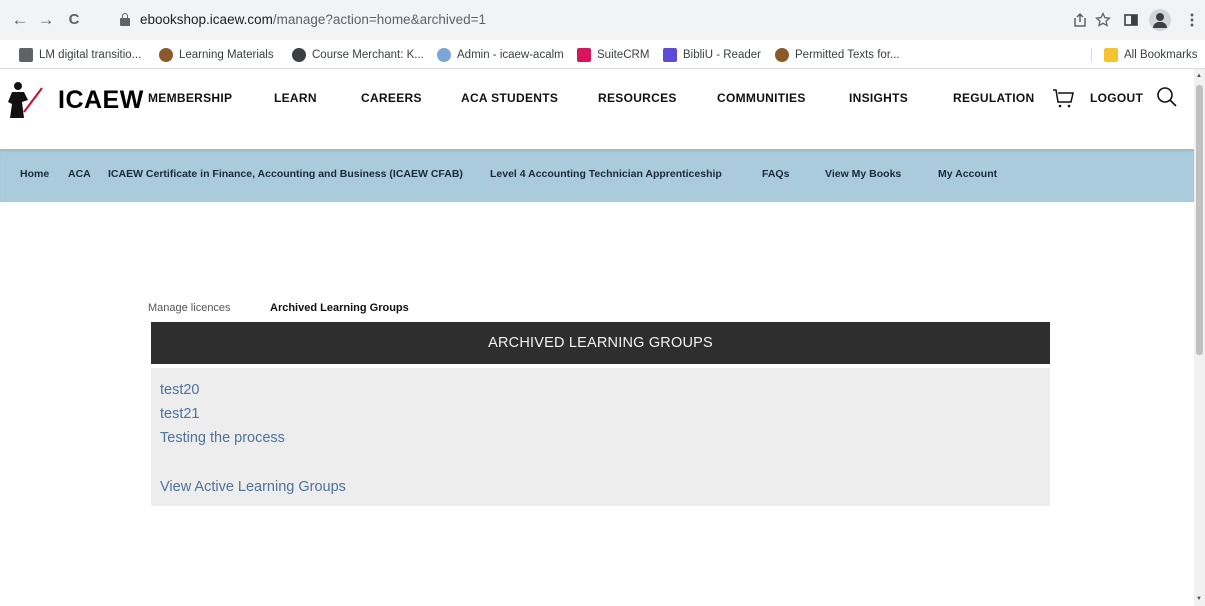  What do you see at coordinates (1080, 20) in the screenshot?
I see `share-icon` at bounding box center [1080, 20].